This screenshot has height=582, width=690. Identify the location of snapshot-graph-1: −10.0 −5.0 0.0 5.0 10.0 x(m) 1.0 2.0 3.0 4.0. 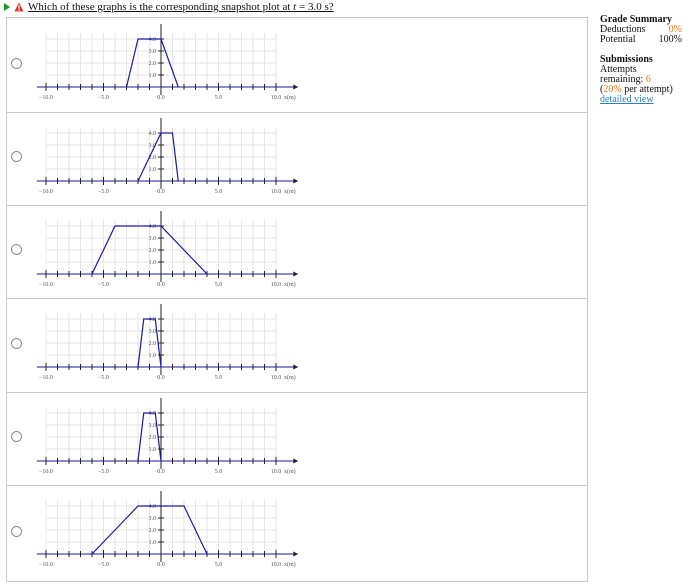
(173, 64).